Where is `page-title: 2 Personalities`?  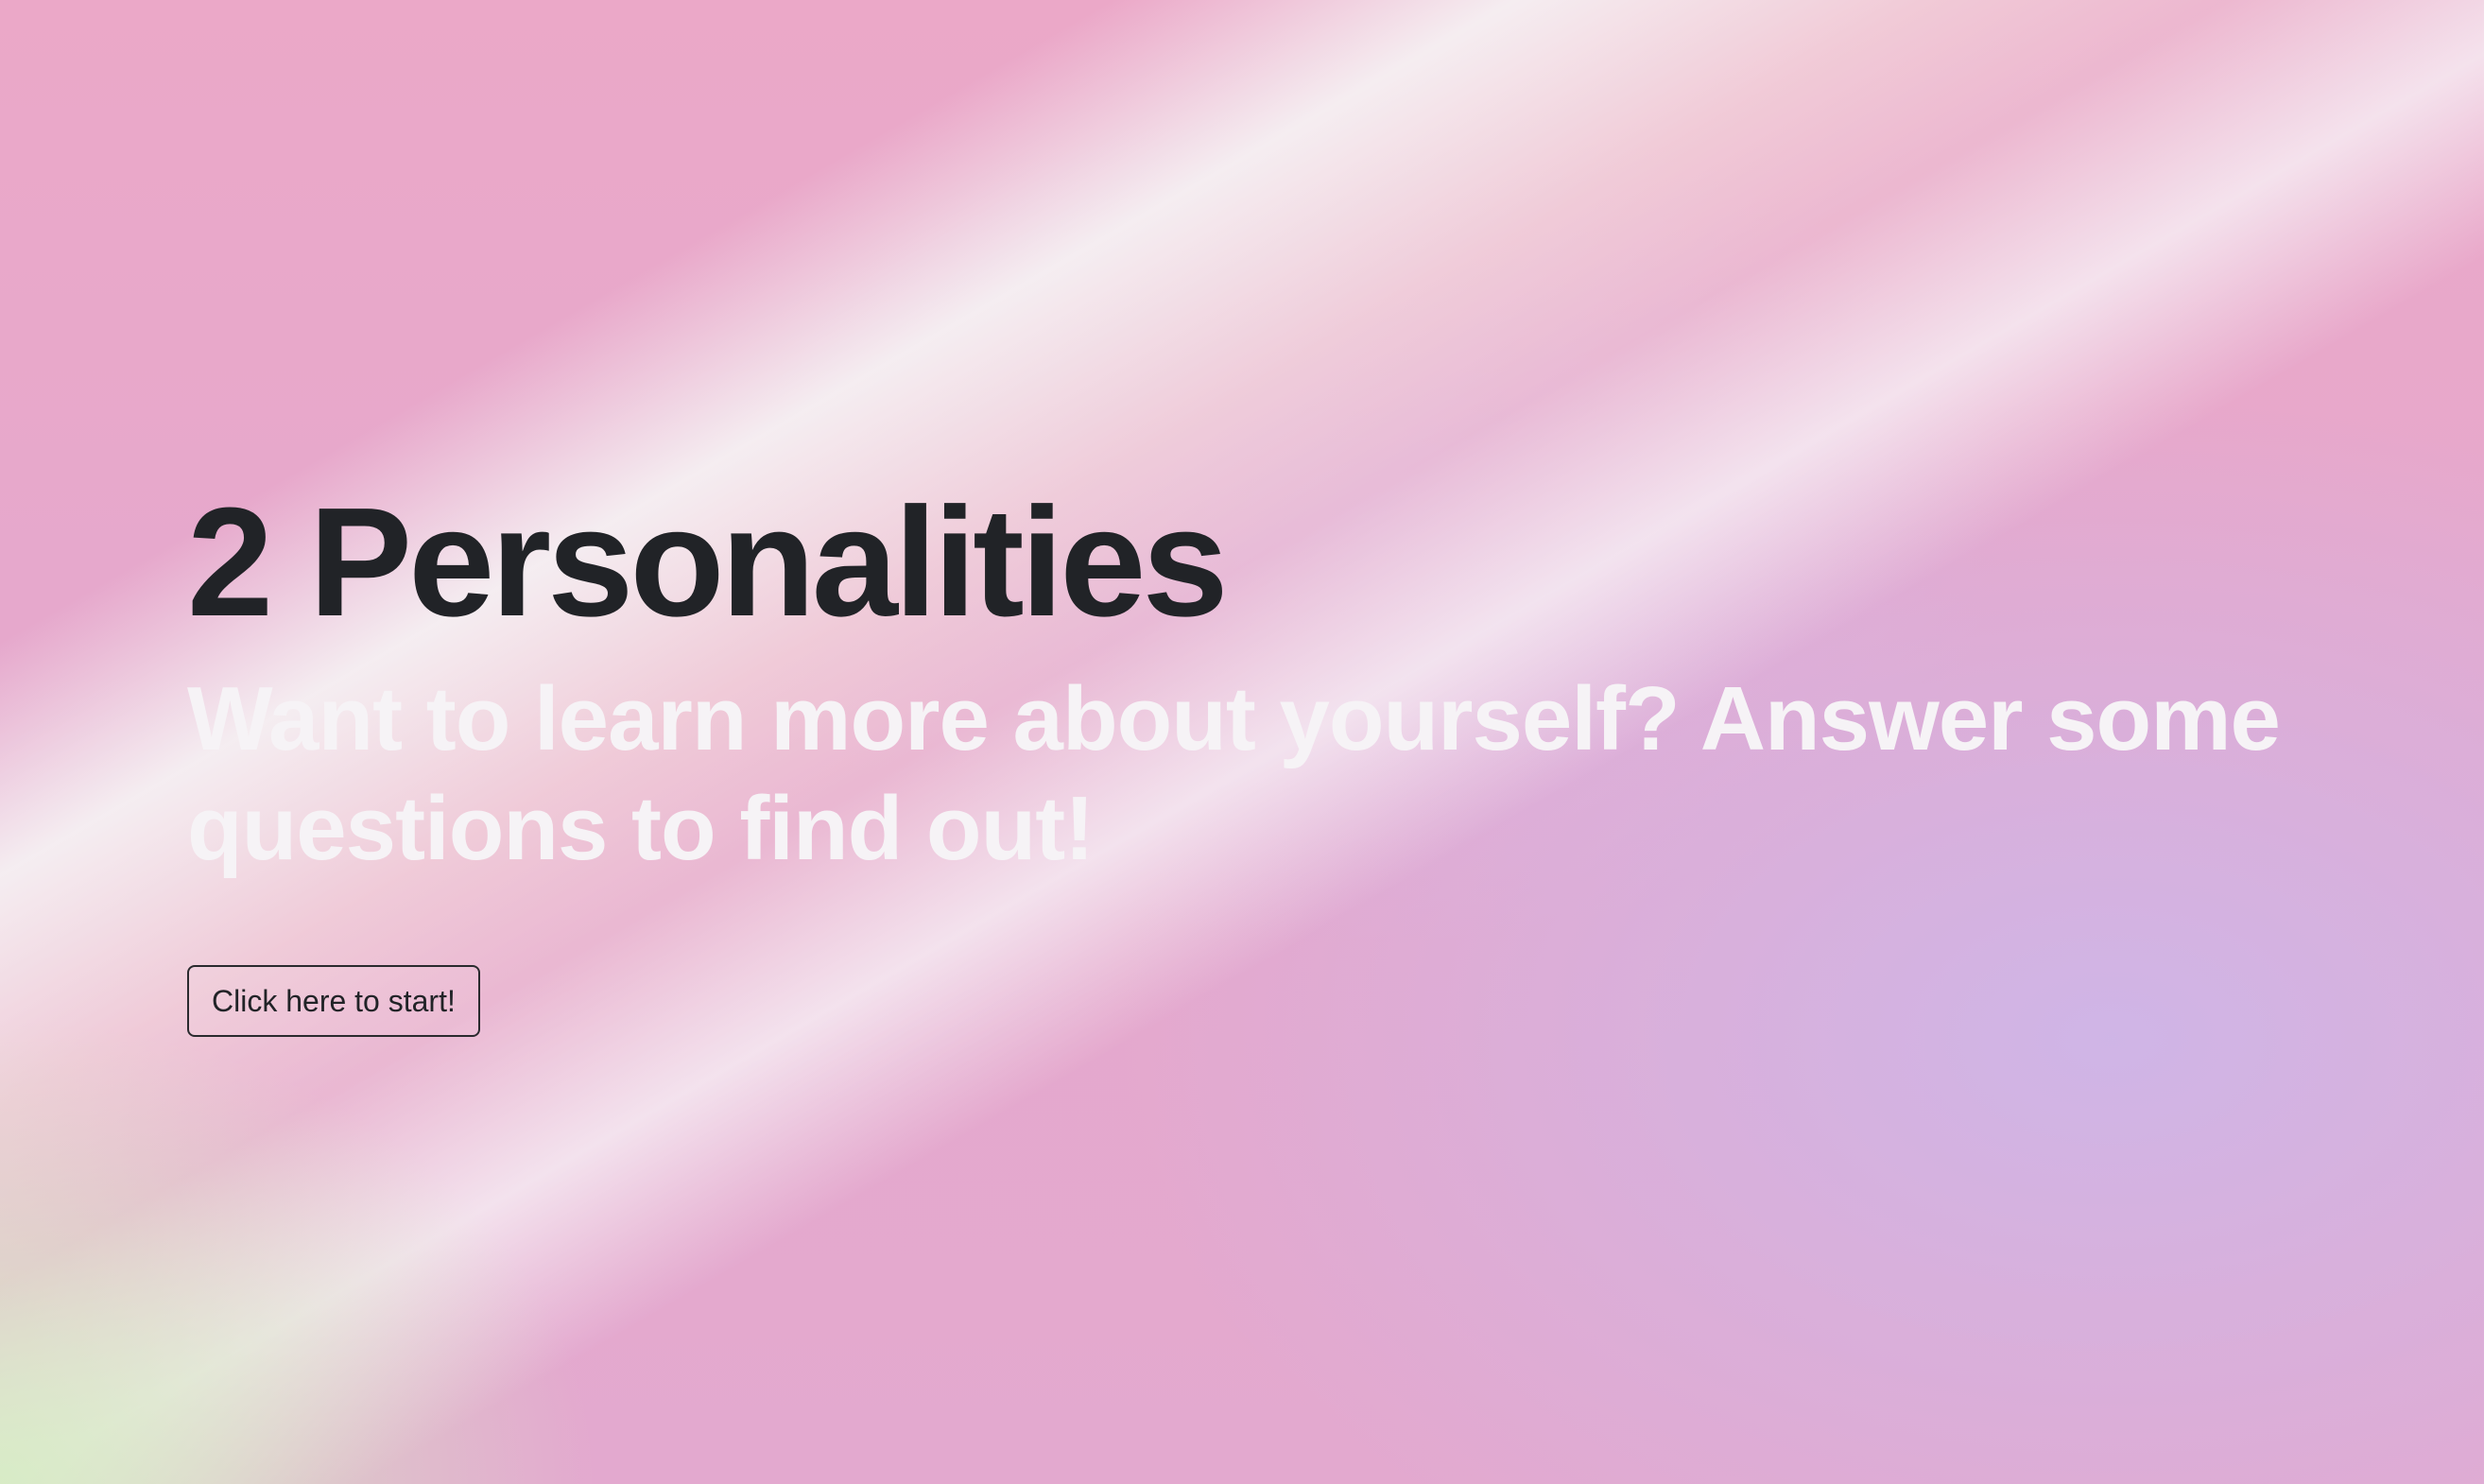
page-title: 2 Personalities is located at coordinates (708, 562).